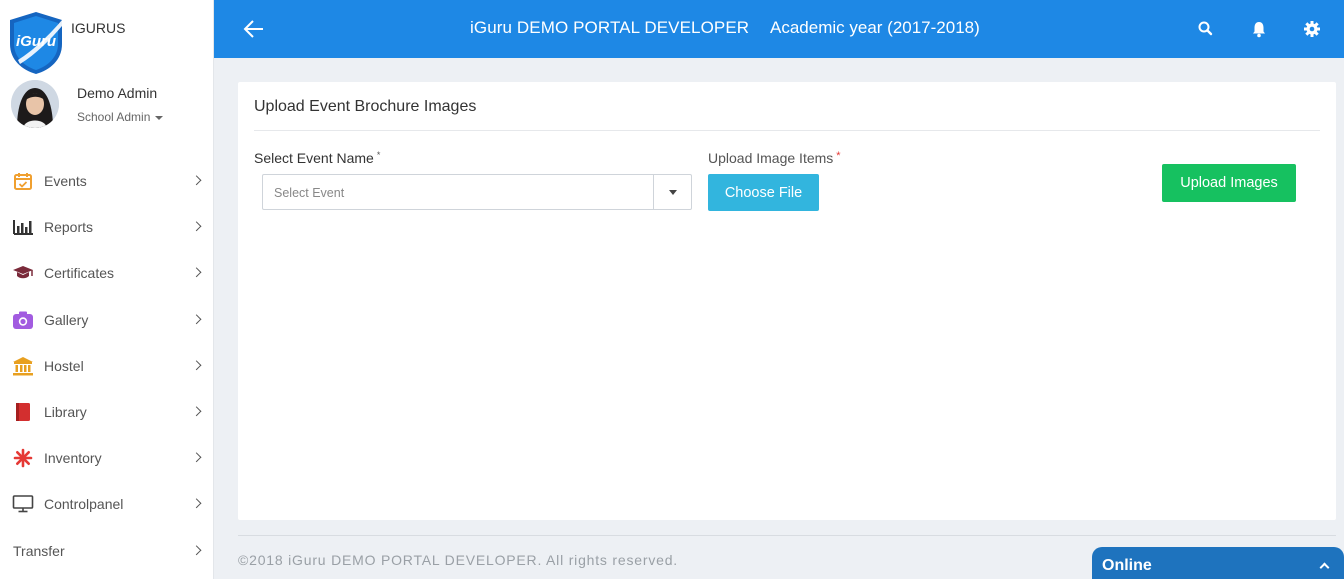  Describe the element at coordinates (1324, 567) in the screenshot. I see `chevron-up-icon` at that location.